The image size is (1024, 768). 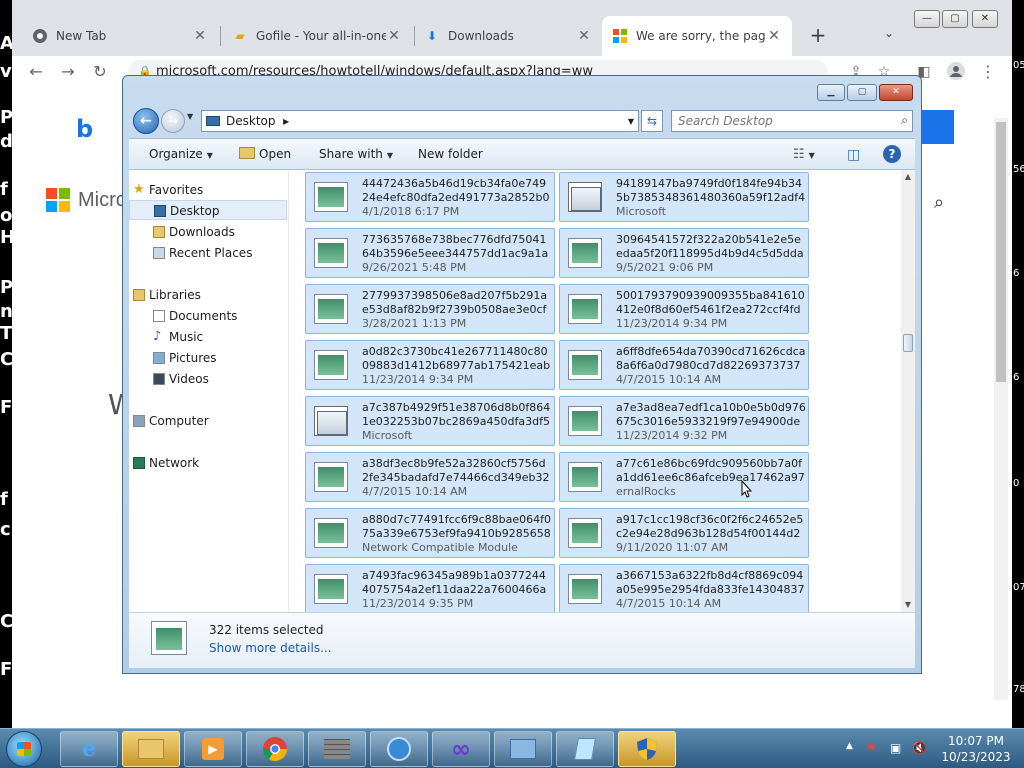 What do you see at coordinates (976, 741) in the screenshot?
I see `clock-time: 10:07 PM` at bounding box center [976, 741].